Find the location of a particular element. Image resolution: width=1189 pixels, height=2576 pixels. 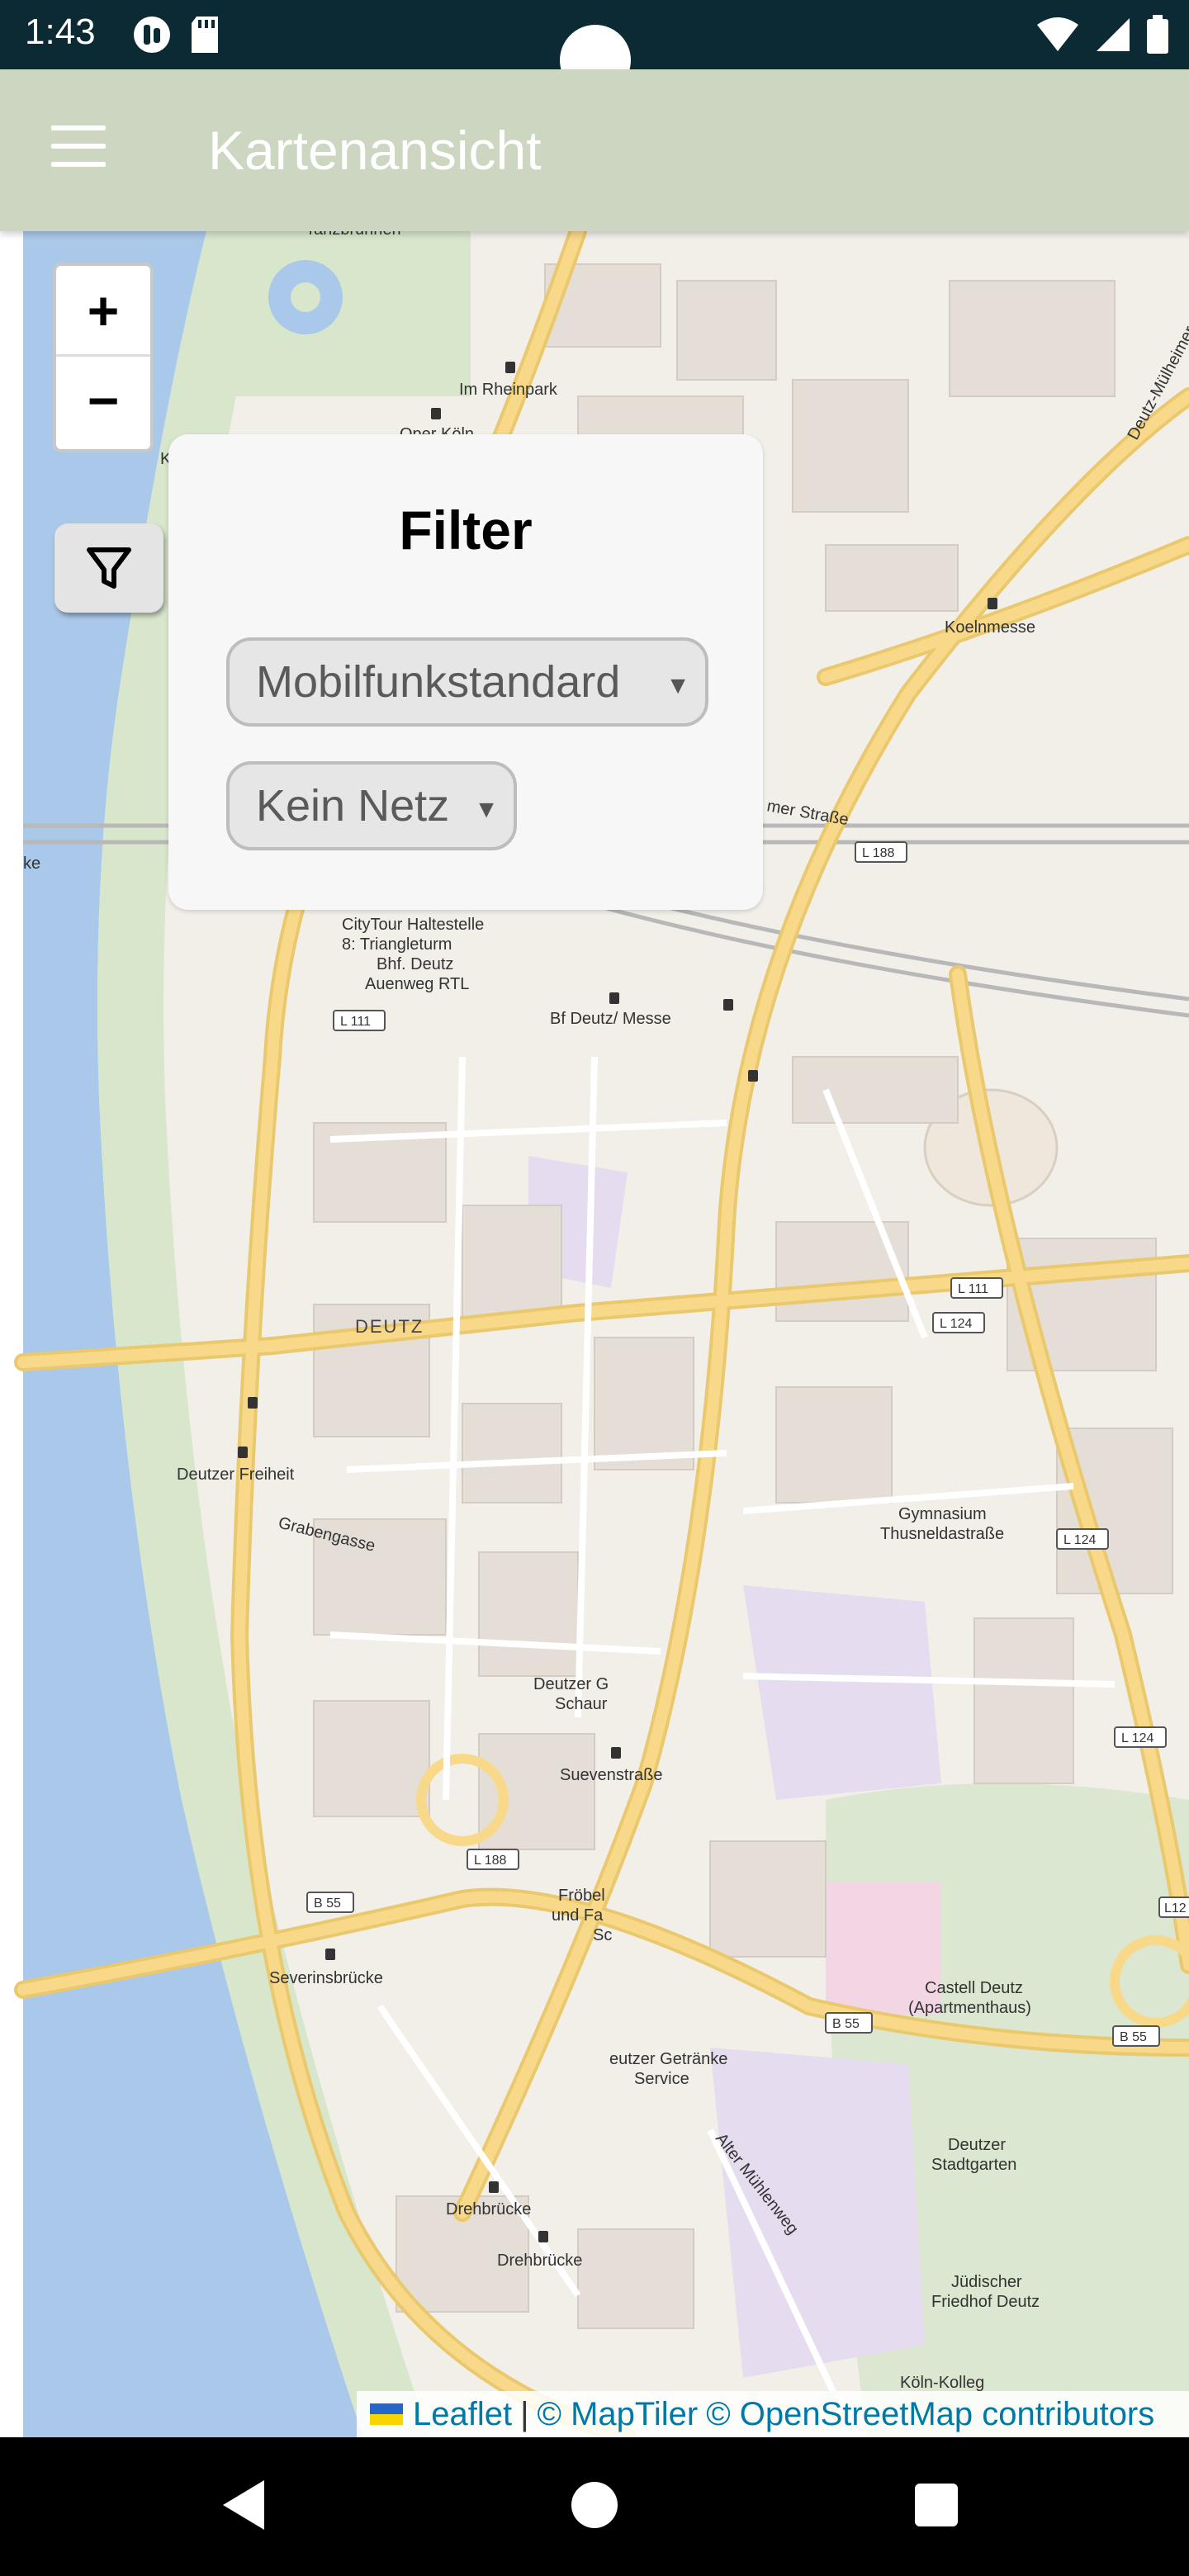

map-label: Gymnasium is located at coordinates (942, 1514).